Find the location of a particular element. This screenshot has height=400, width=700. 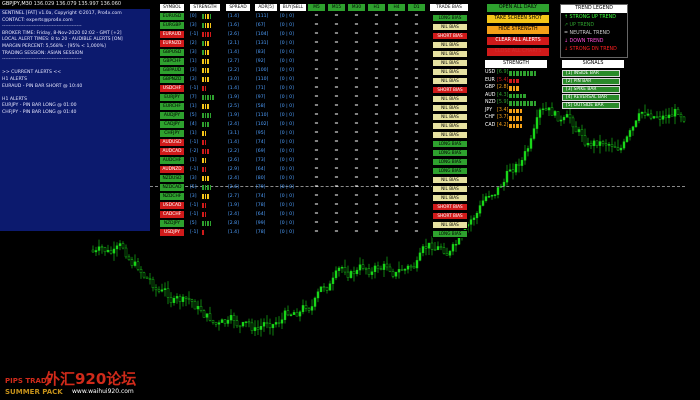

column-header: SPREAD is located at coordinates (238, 7).